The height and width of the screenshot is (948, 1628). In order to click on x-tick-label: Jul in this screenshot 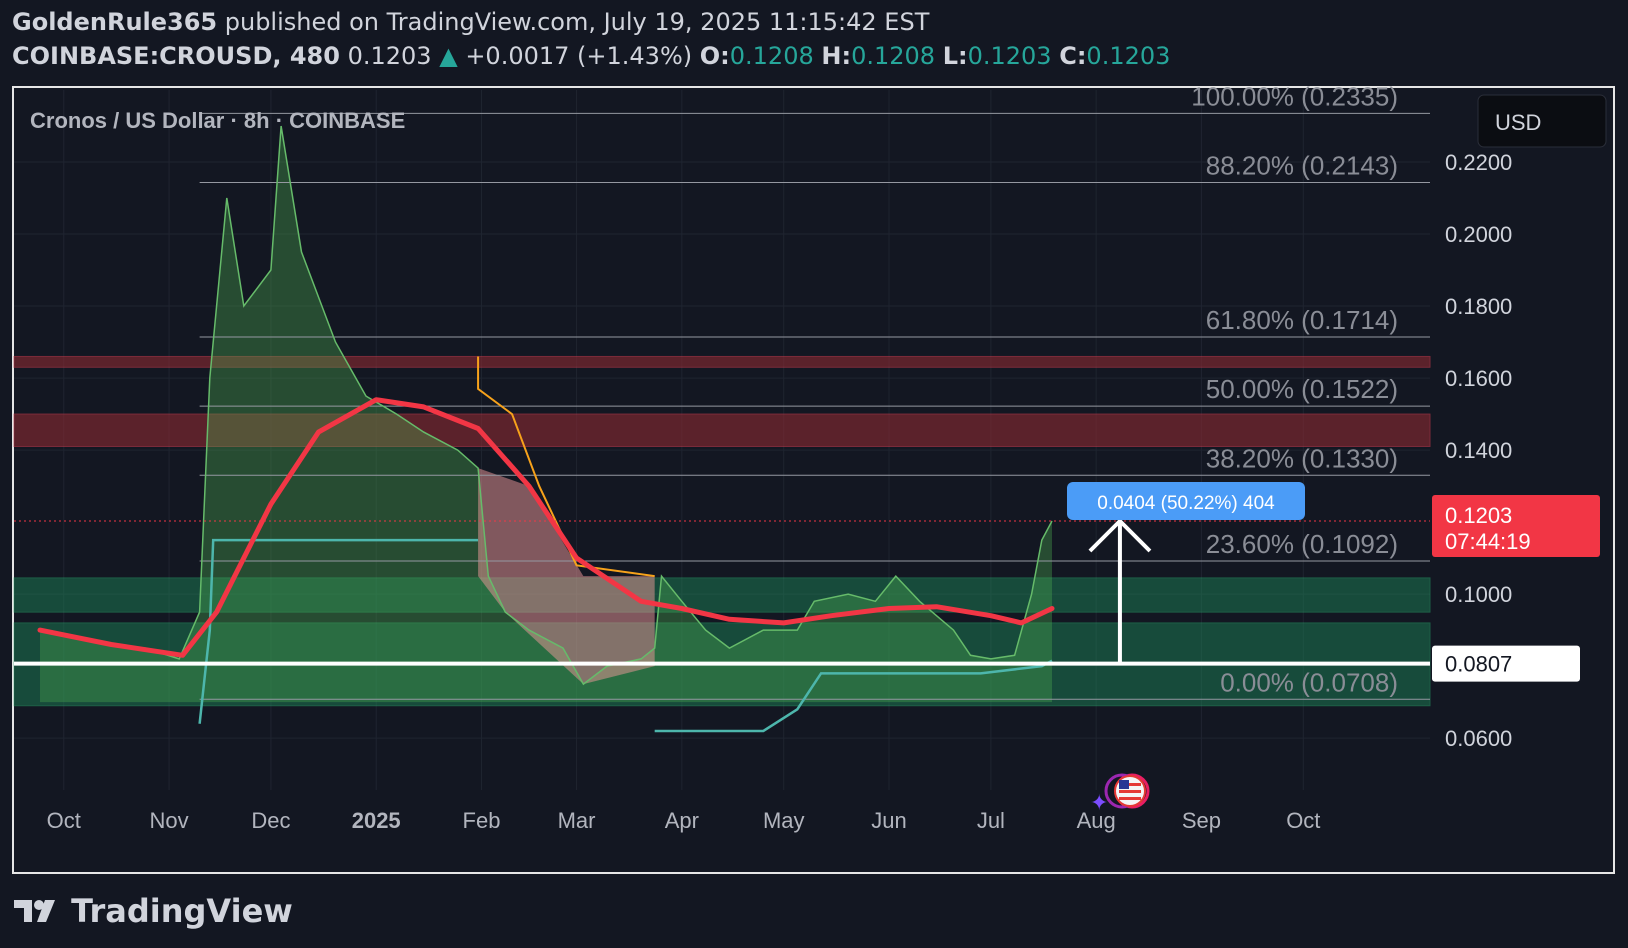, I will do `click(991, 820)`.